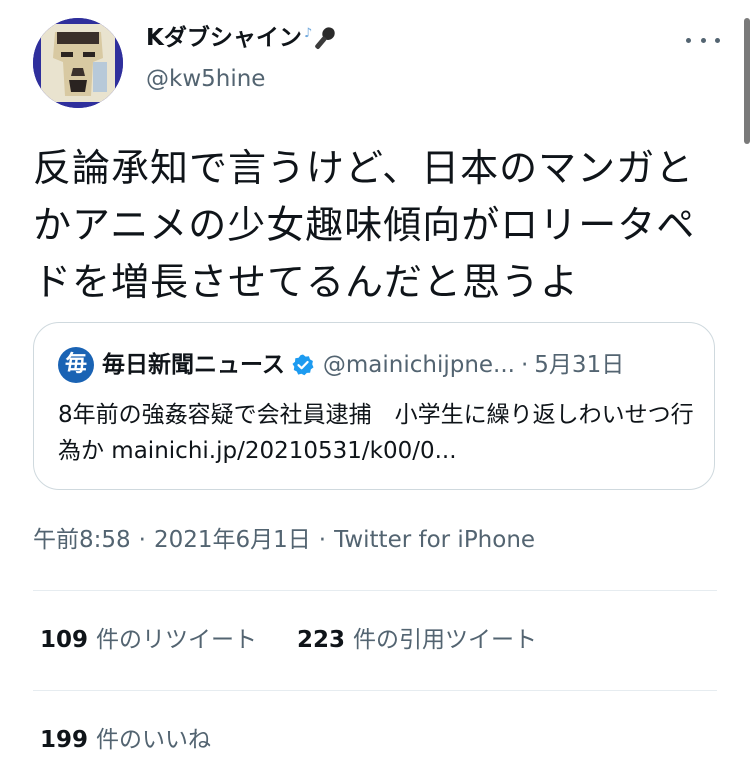 The height and width of the screenshot is (782, 750). What do you see at coordinates (224, 38) in the screenshot?
I see `author-name: Kダブシャイン` at bounding box center [224, 38].